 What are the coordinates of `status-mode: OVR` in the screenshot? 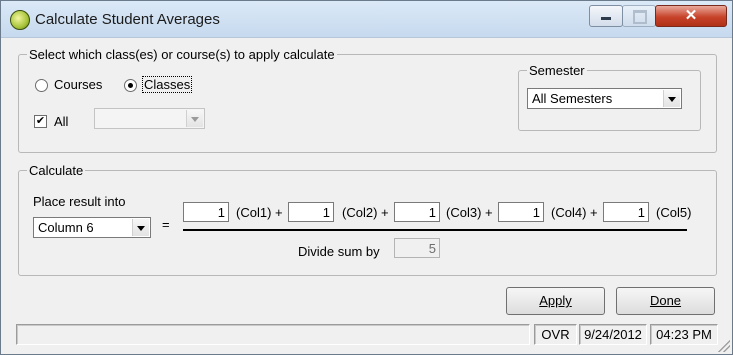 It's located at (555, 334).